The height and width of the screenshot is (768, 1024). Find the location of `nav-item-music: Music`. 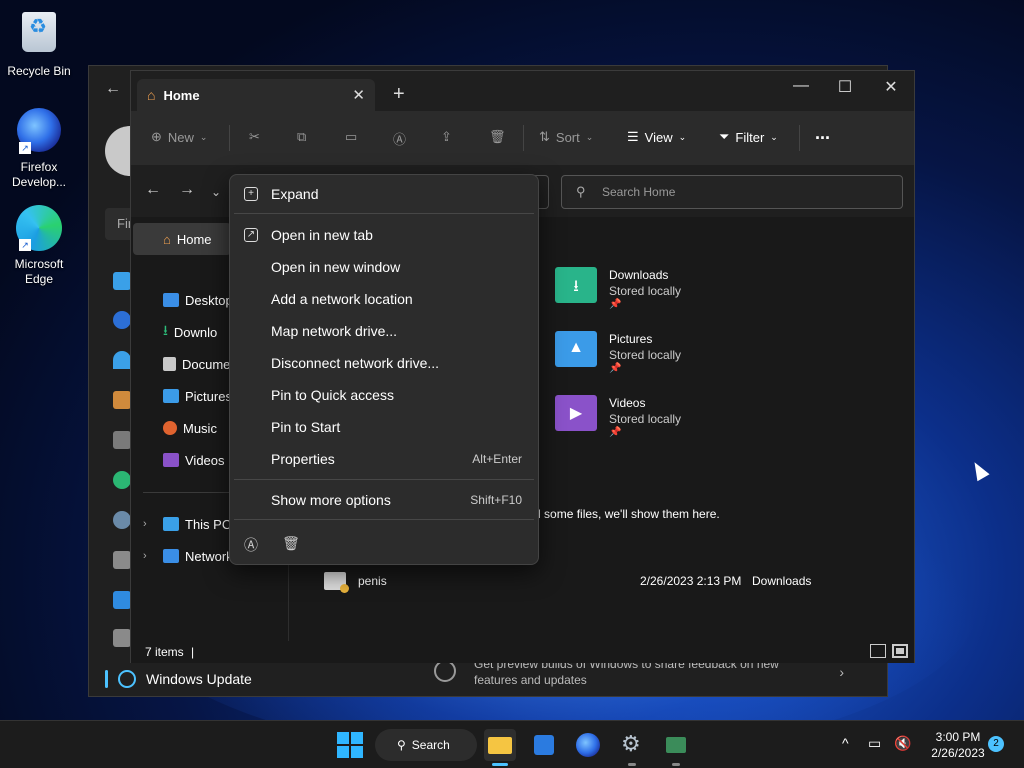

nav-item-music: Music is located at coordinates (190, 428).